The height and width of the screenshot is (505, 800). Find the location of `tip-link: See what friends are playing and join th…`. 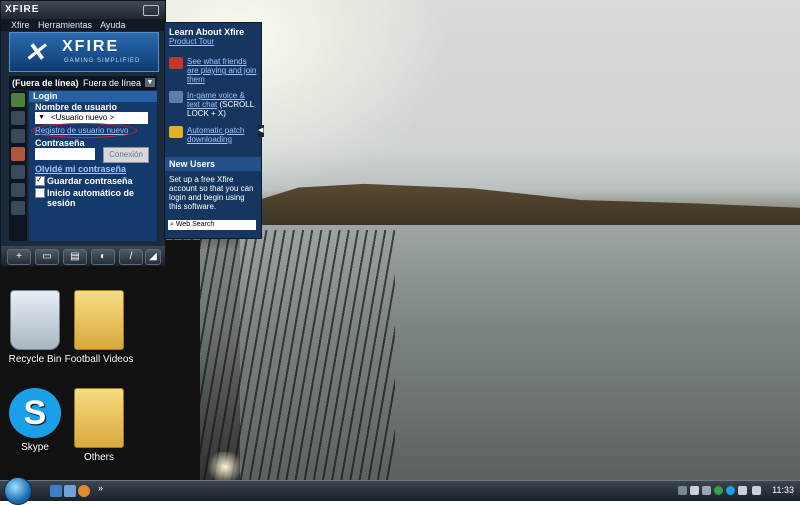

tip-link: See what friends are playing and join th… is located at coordinates (221, 70).